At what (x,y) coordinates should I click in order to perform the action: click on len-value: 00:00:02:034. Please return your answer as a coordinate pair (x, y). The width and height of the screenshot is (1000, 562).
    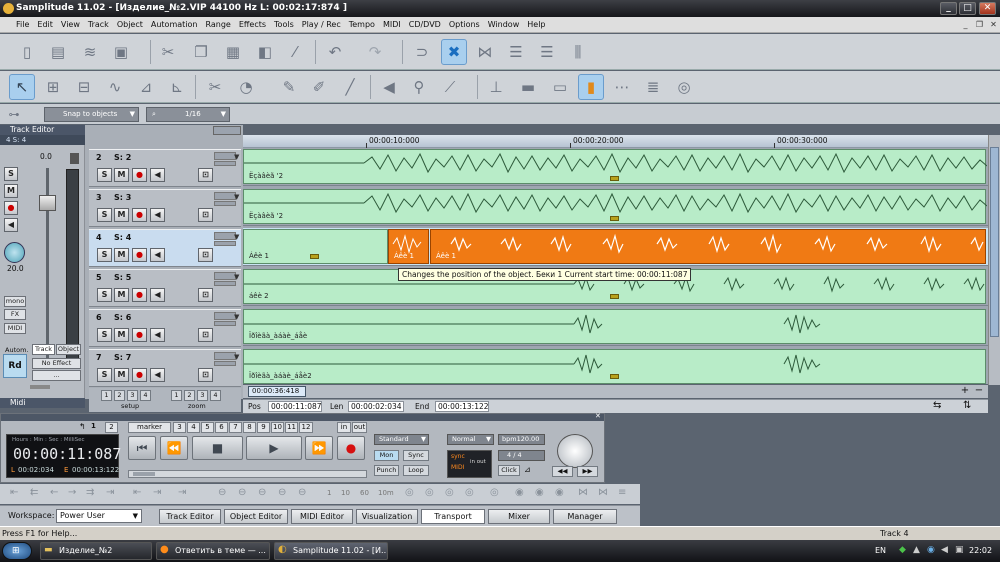
    Looking at the image, I should click on (376, 406).